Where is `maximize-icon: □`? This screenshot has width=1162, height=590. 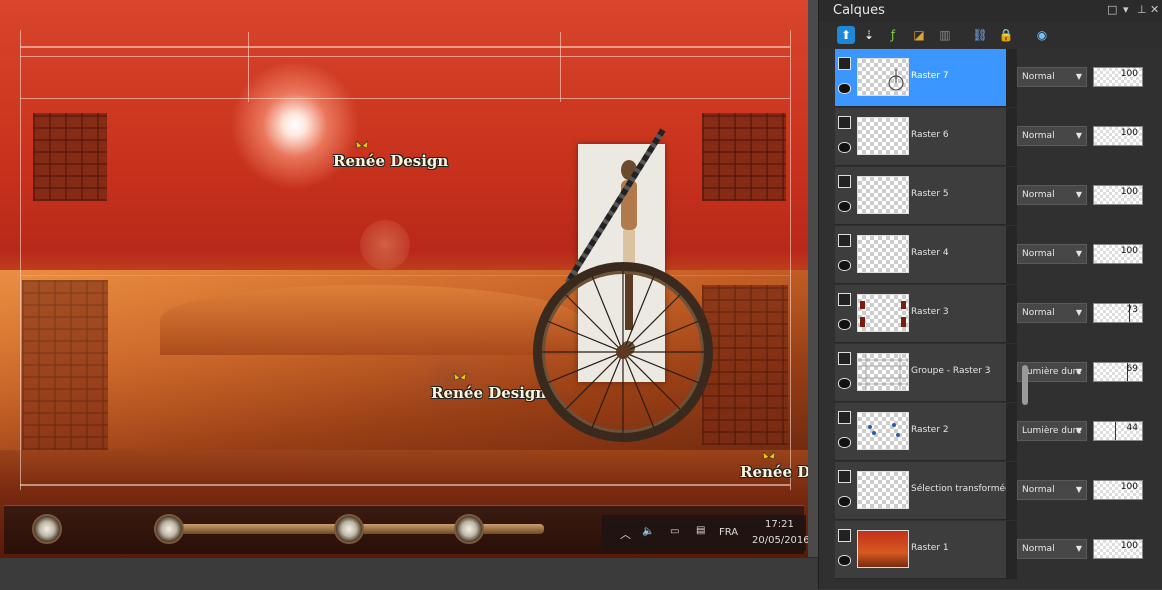
maximize-icon: □ is located at coordinates (1112, 9).